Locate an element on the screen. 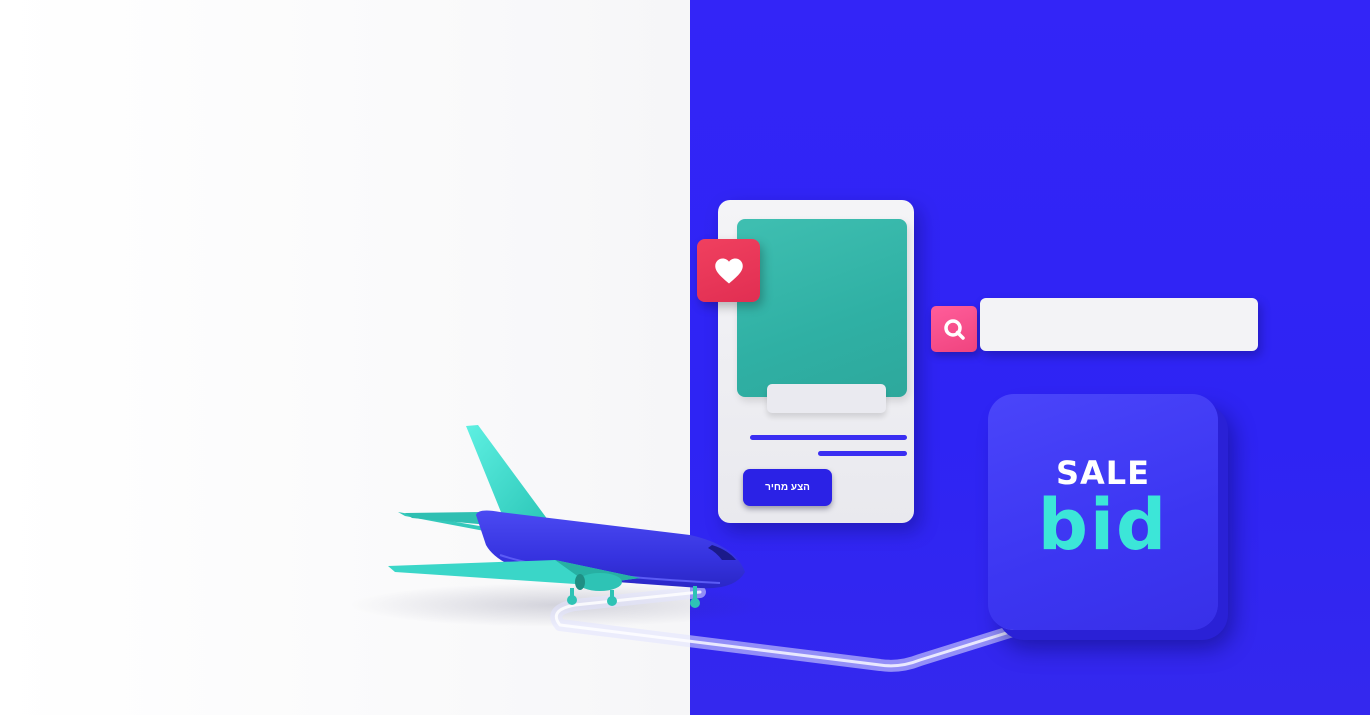 This screenshot has width=1370, height=715. product-image-placeholder is located at coordinates (822, 308).